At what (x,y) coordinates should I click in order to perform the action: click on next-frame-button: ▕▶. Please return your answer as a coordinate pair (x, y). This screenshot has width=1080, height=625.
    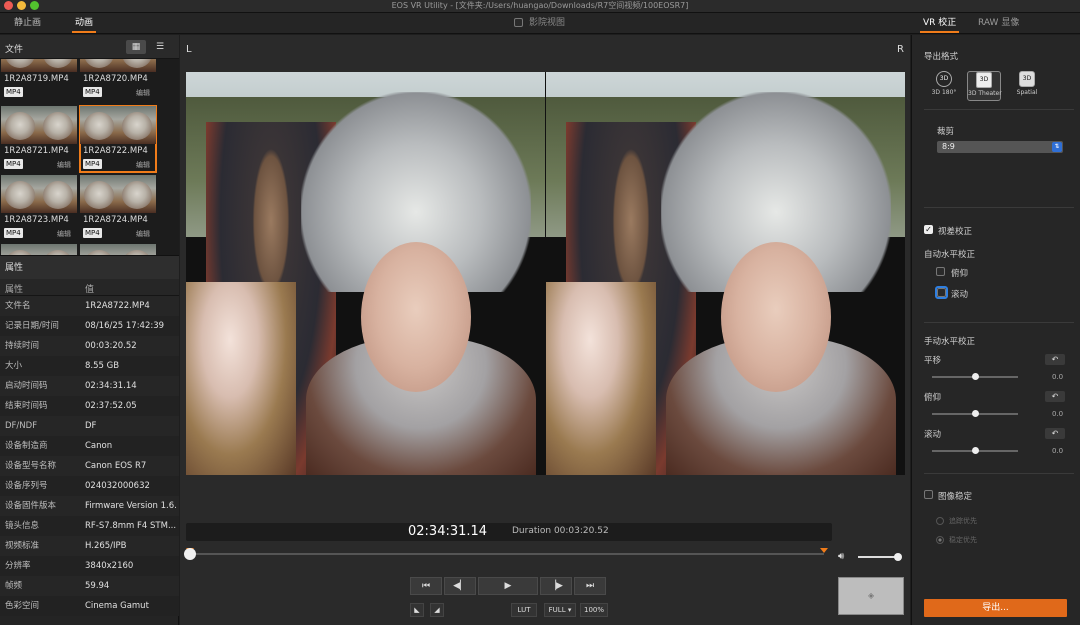
    Looking at the image, I should click on (556, 586).